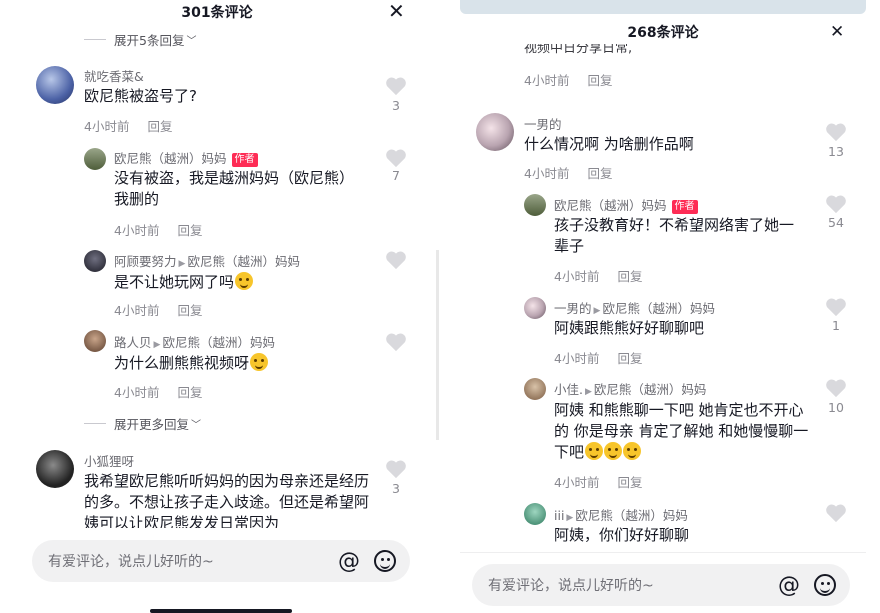  What do you see at coordinates (145, 261) in the screenshot?
I see `replier-name-text: 阿顾要努力` at bounding box center [145, 261].